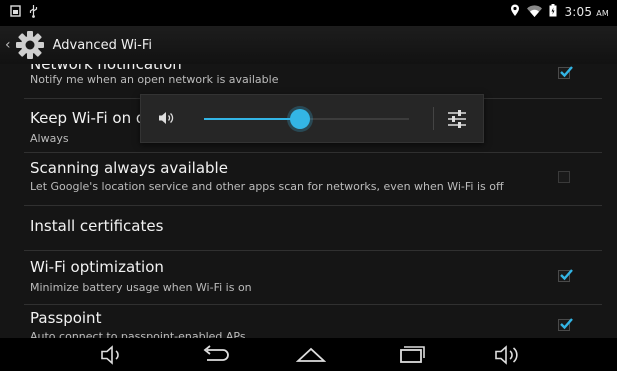  What do you see at coordinates (15, 13) in the screenshot?
I see `screenshot-icon` at bounding box center [15, 13].